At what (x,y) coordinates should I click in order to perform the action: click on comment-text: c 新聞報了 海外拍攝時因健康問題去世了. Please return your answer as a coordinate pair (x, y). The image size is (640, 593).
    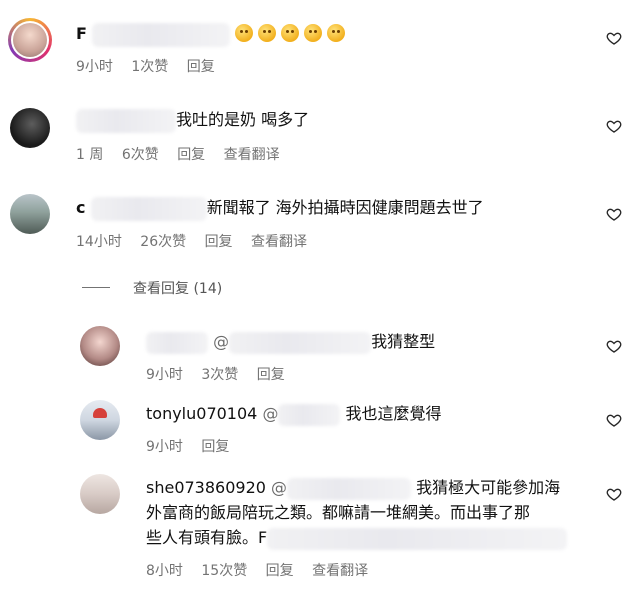
    Looking at the image, I should click on (280, 208).